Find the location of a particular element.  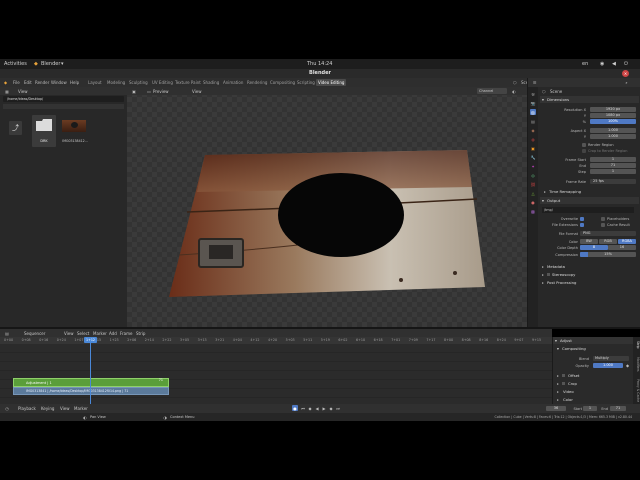

list-item: ⤴ is located at coordinates (16, 134).